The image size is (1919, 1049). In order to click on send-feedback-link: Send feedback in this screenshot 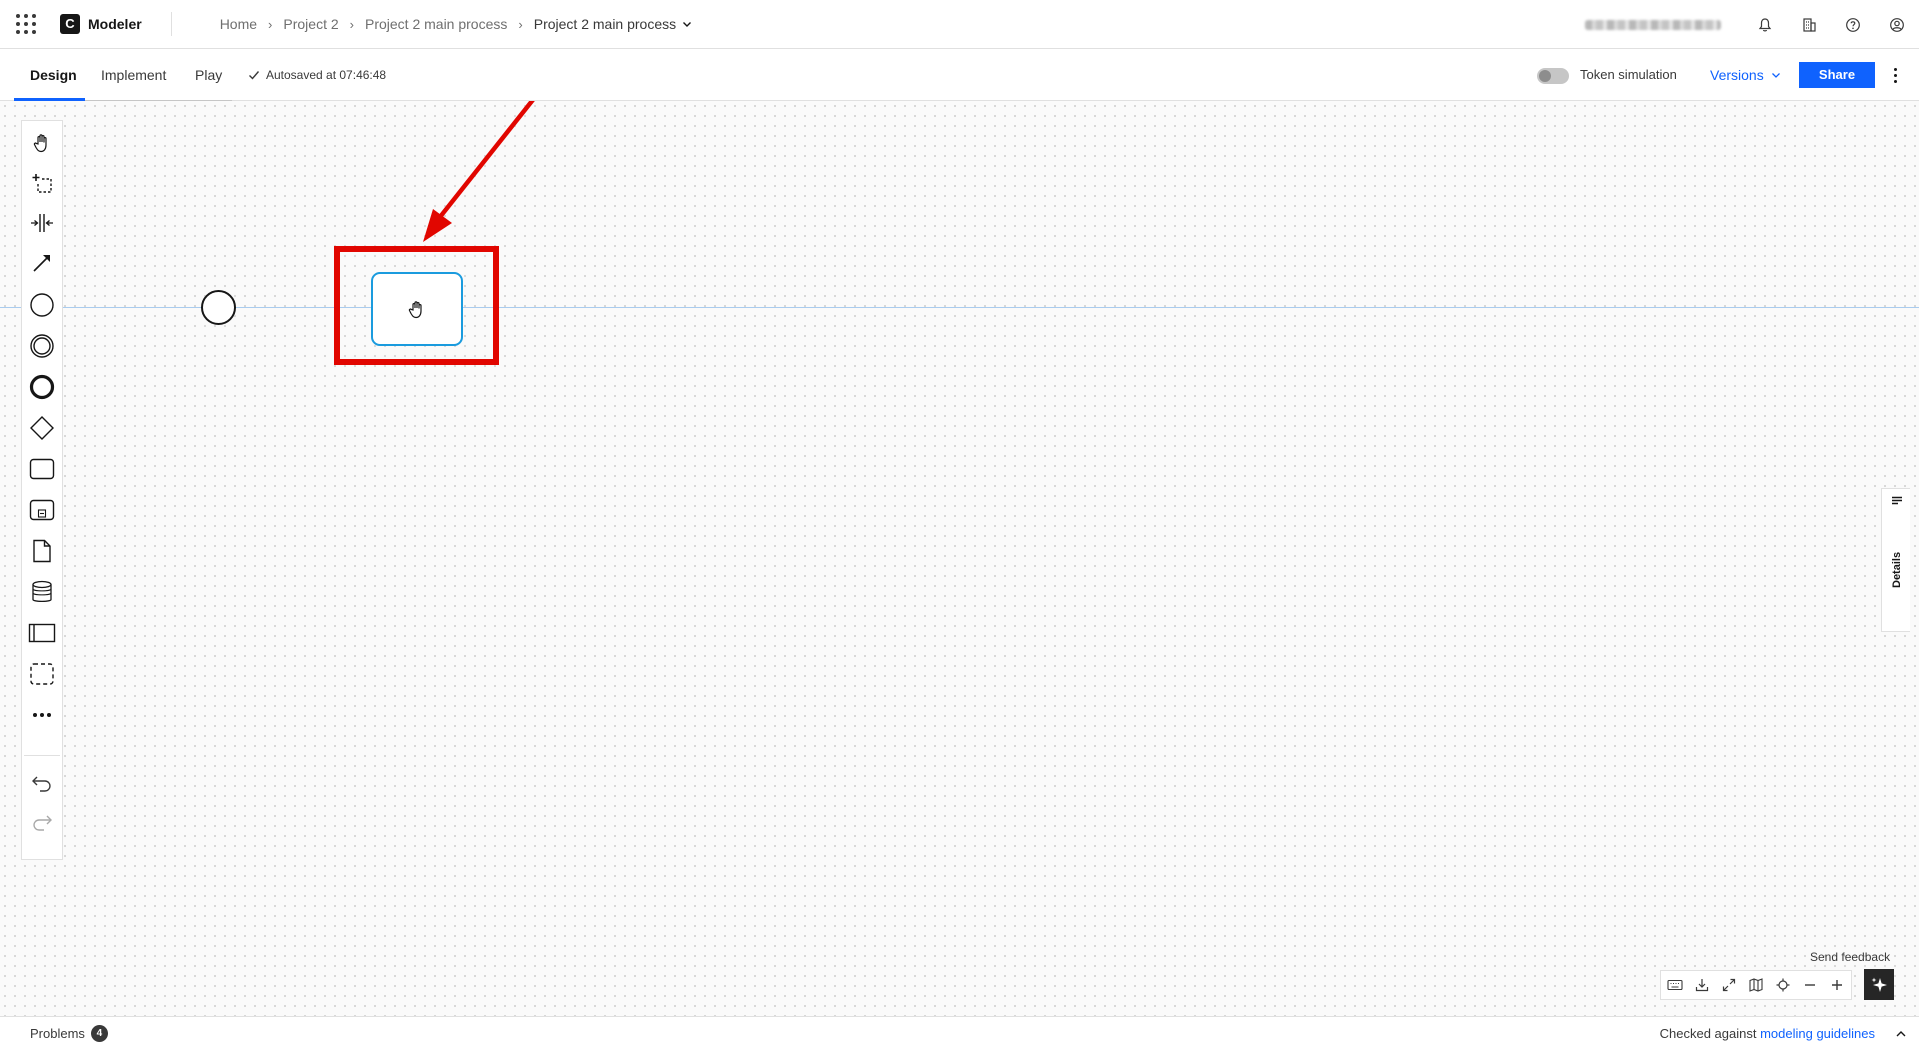, I will do `click(1850, 957)`.